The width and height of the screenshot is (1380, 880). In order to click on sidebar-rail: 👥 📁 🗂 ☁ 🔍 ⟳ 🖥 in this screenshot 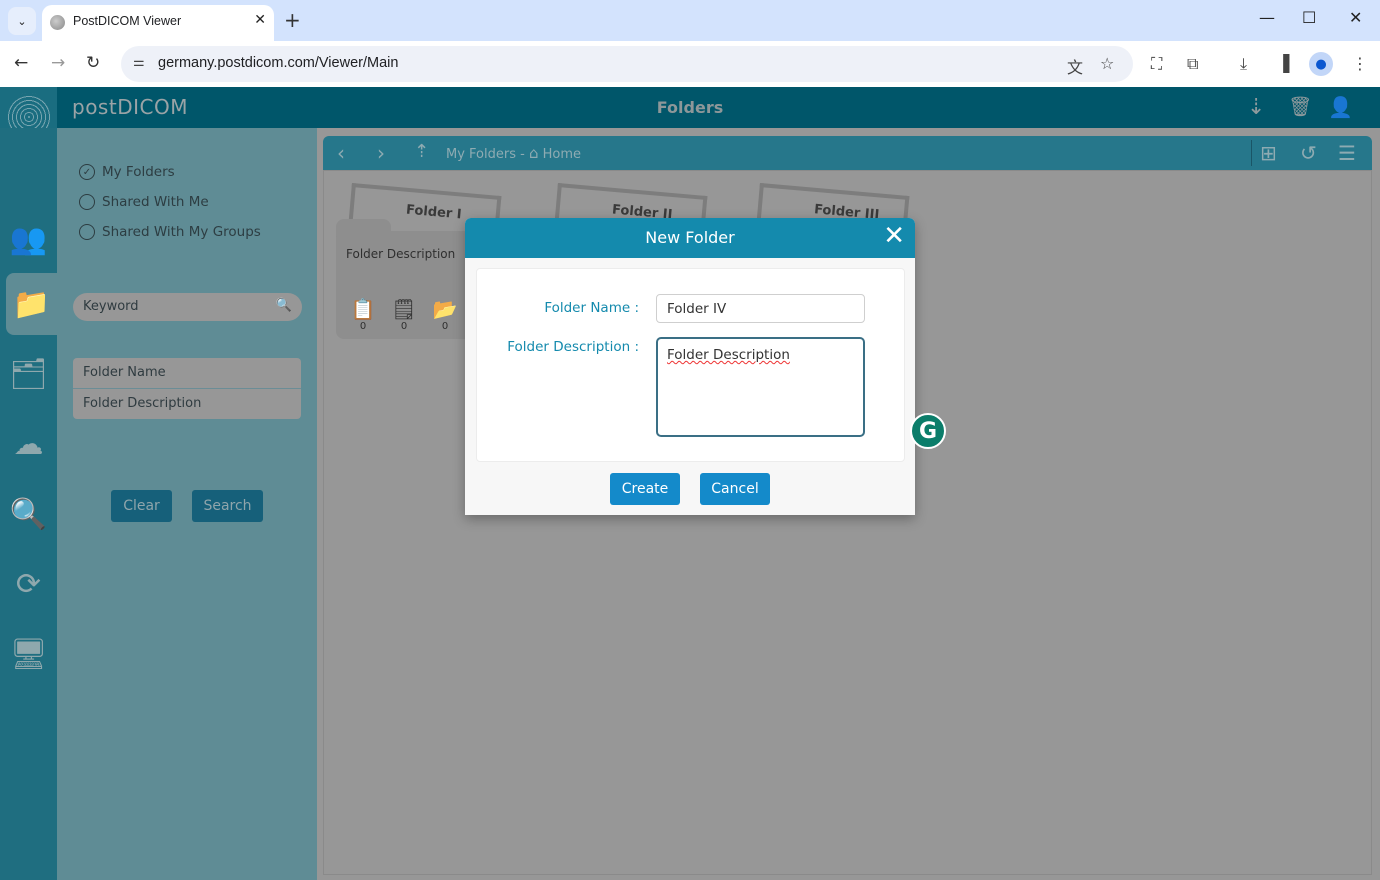, I will do `click(28, 504)`.